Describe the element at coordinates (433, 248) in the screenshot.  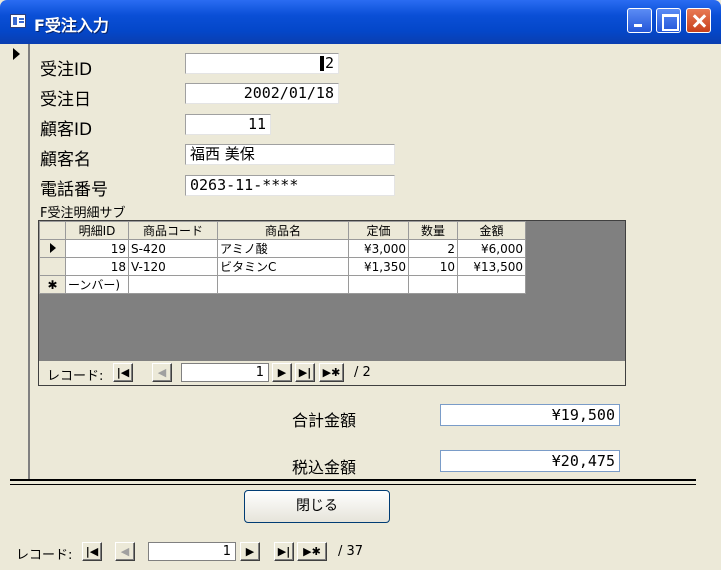
I see `quantity-cell: 2` at that location.